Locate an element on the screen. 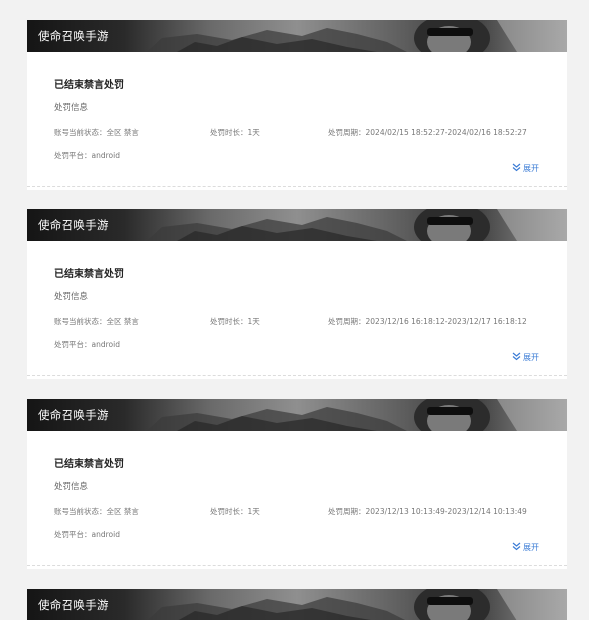 The width and height of the screenshot is (589, 620). punishment-record-card: 使命召唤手游 is located at coordinates (297, 604).